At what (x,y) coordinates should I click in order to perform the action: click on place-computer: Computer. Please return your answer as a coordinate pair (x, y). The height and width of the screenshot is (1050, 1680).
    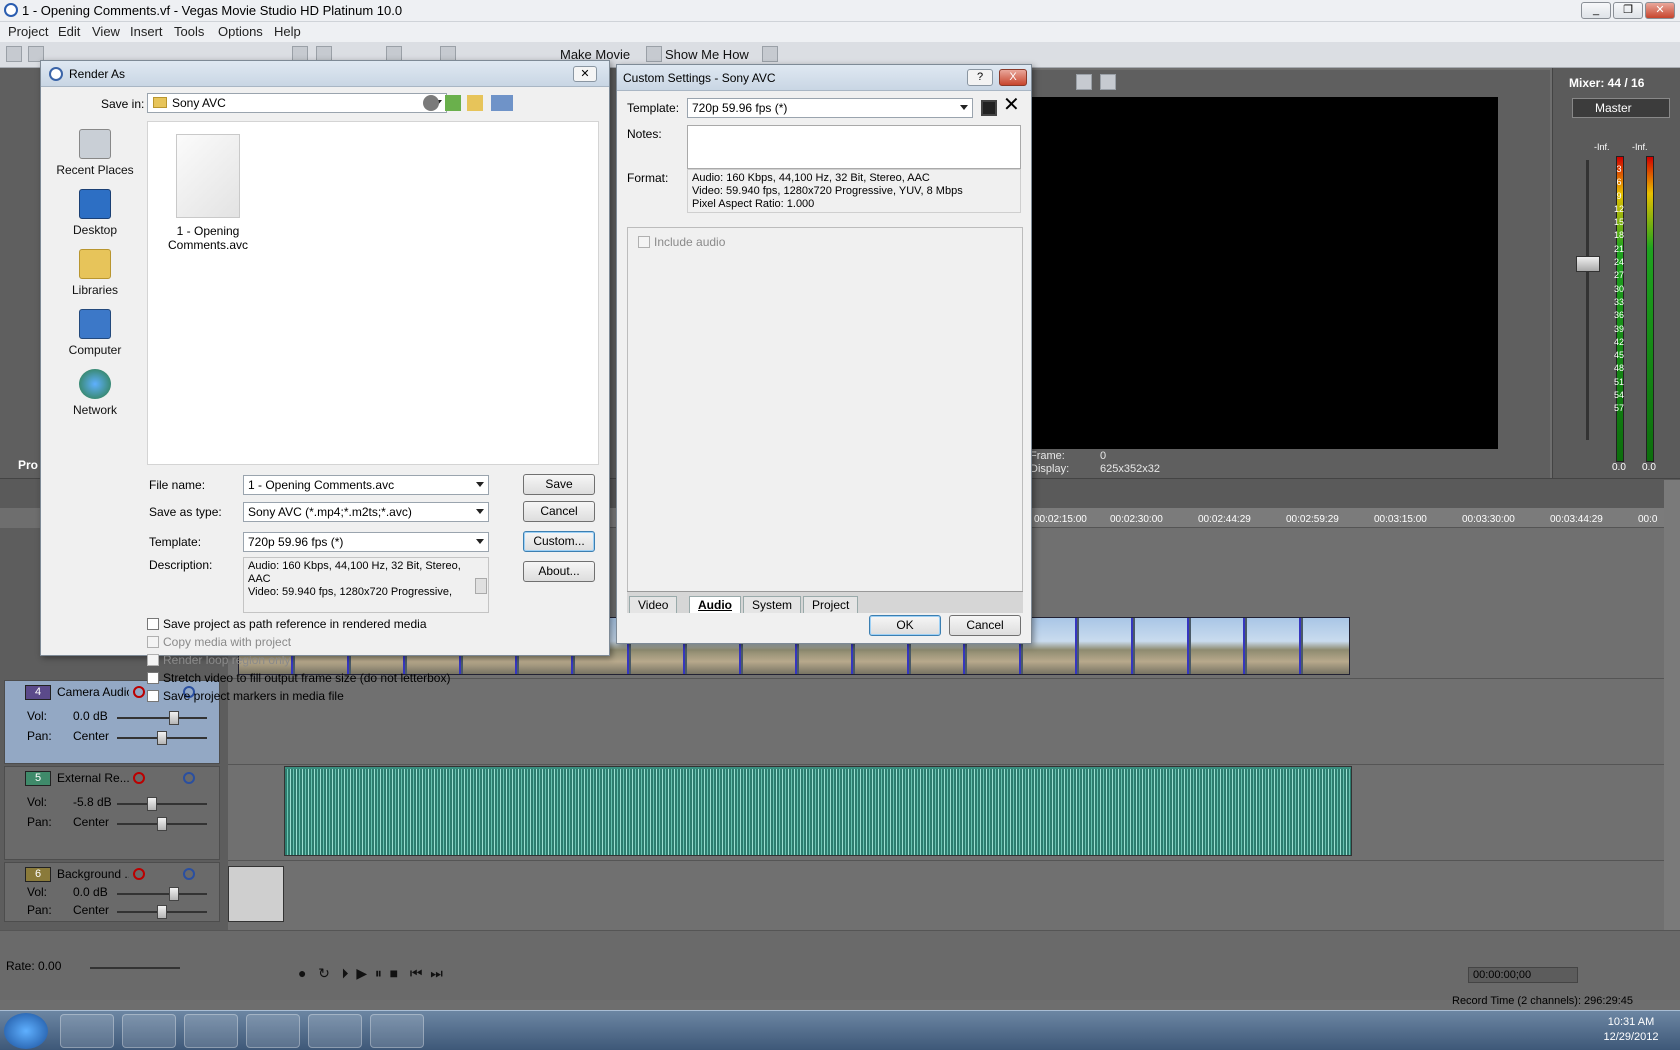
    Looking at the image, I should click on (95, 333).